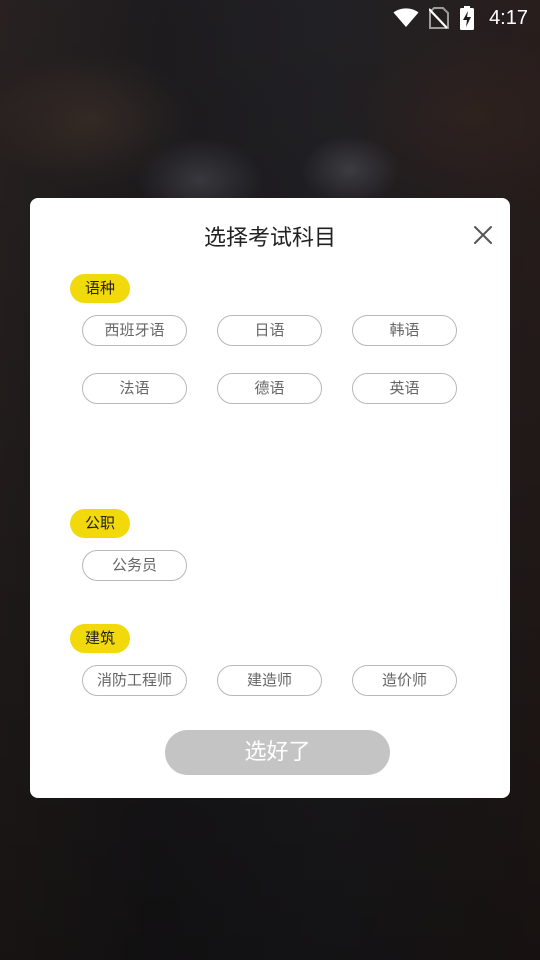  What do you see at coordinates (406, 18) in the screenshot?
I see `wifi-icon` at bounding box center [406, 18].